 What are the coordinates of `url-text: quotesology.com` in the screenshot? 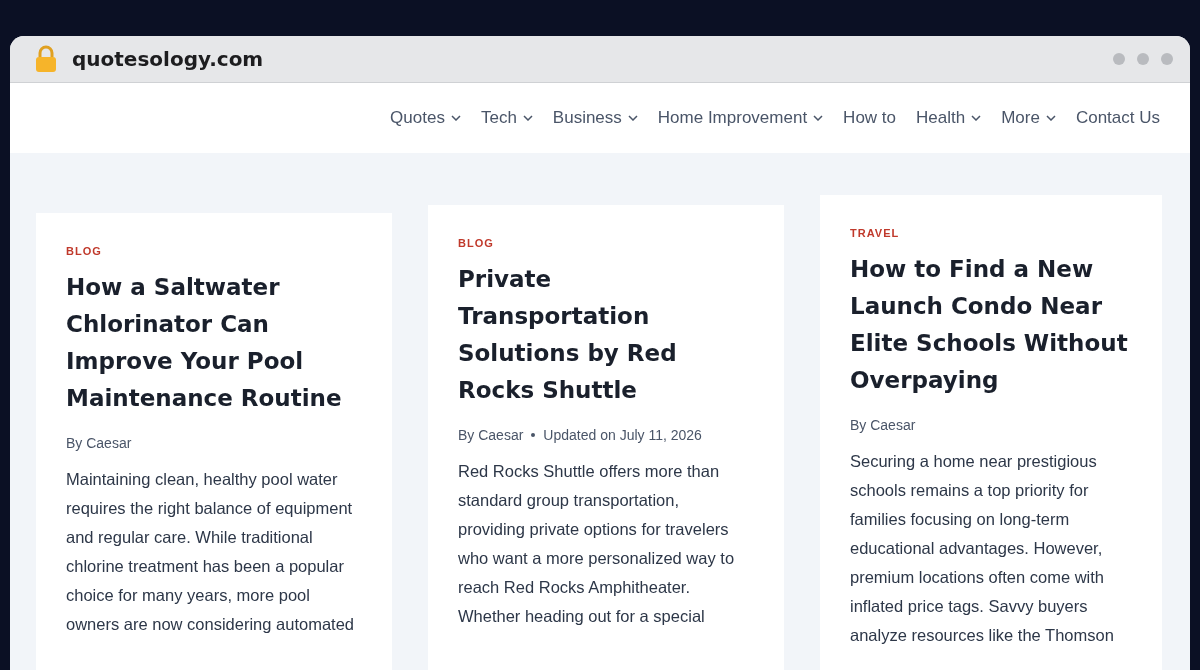 It's located at (168, 59).